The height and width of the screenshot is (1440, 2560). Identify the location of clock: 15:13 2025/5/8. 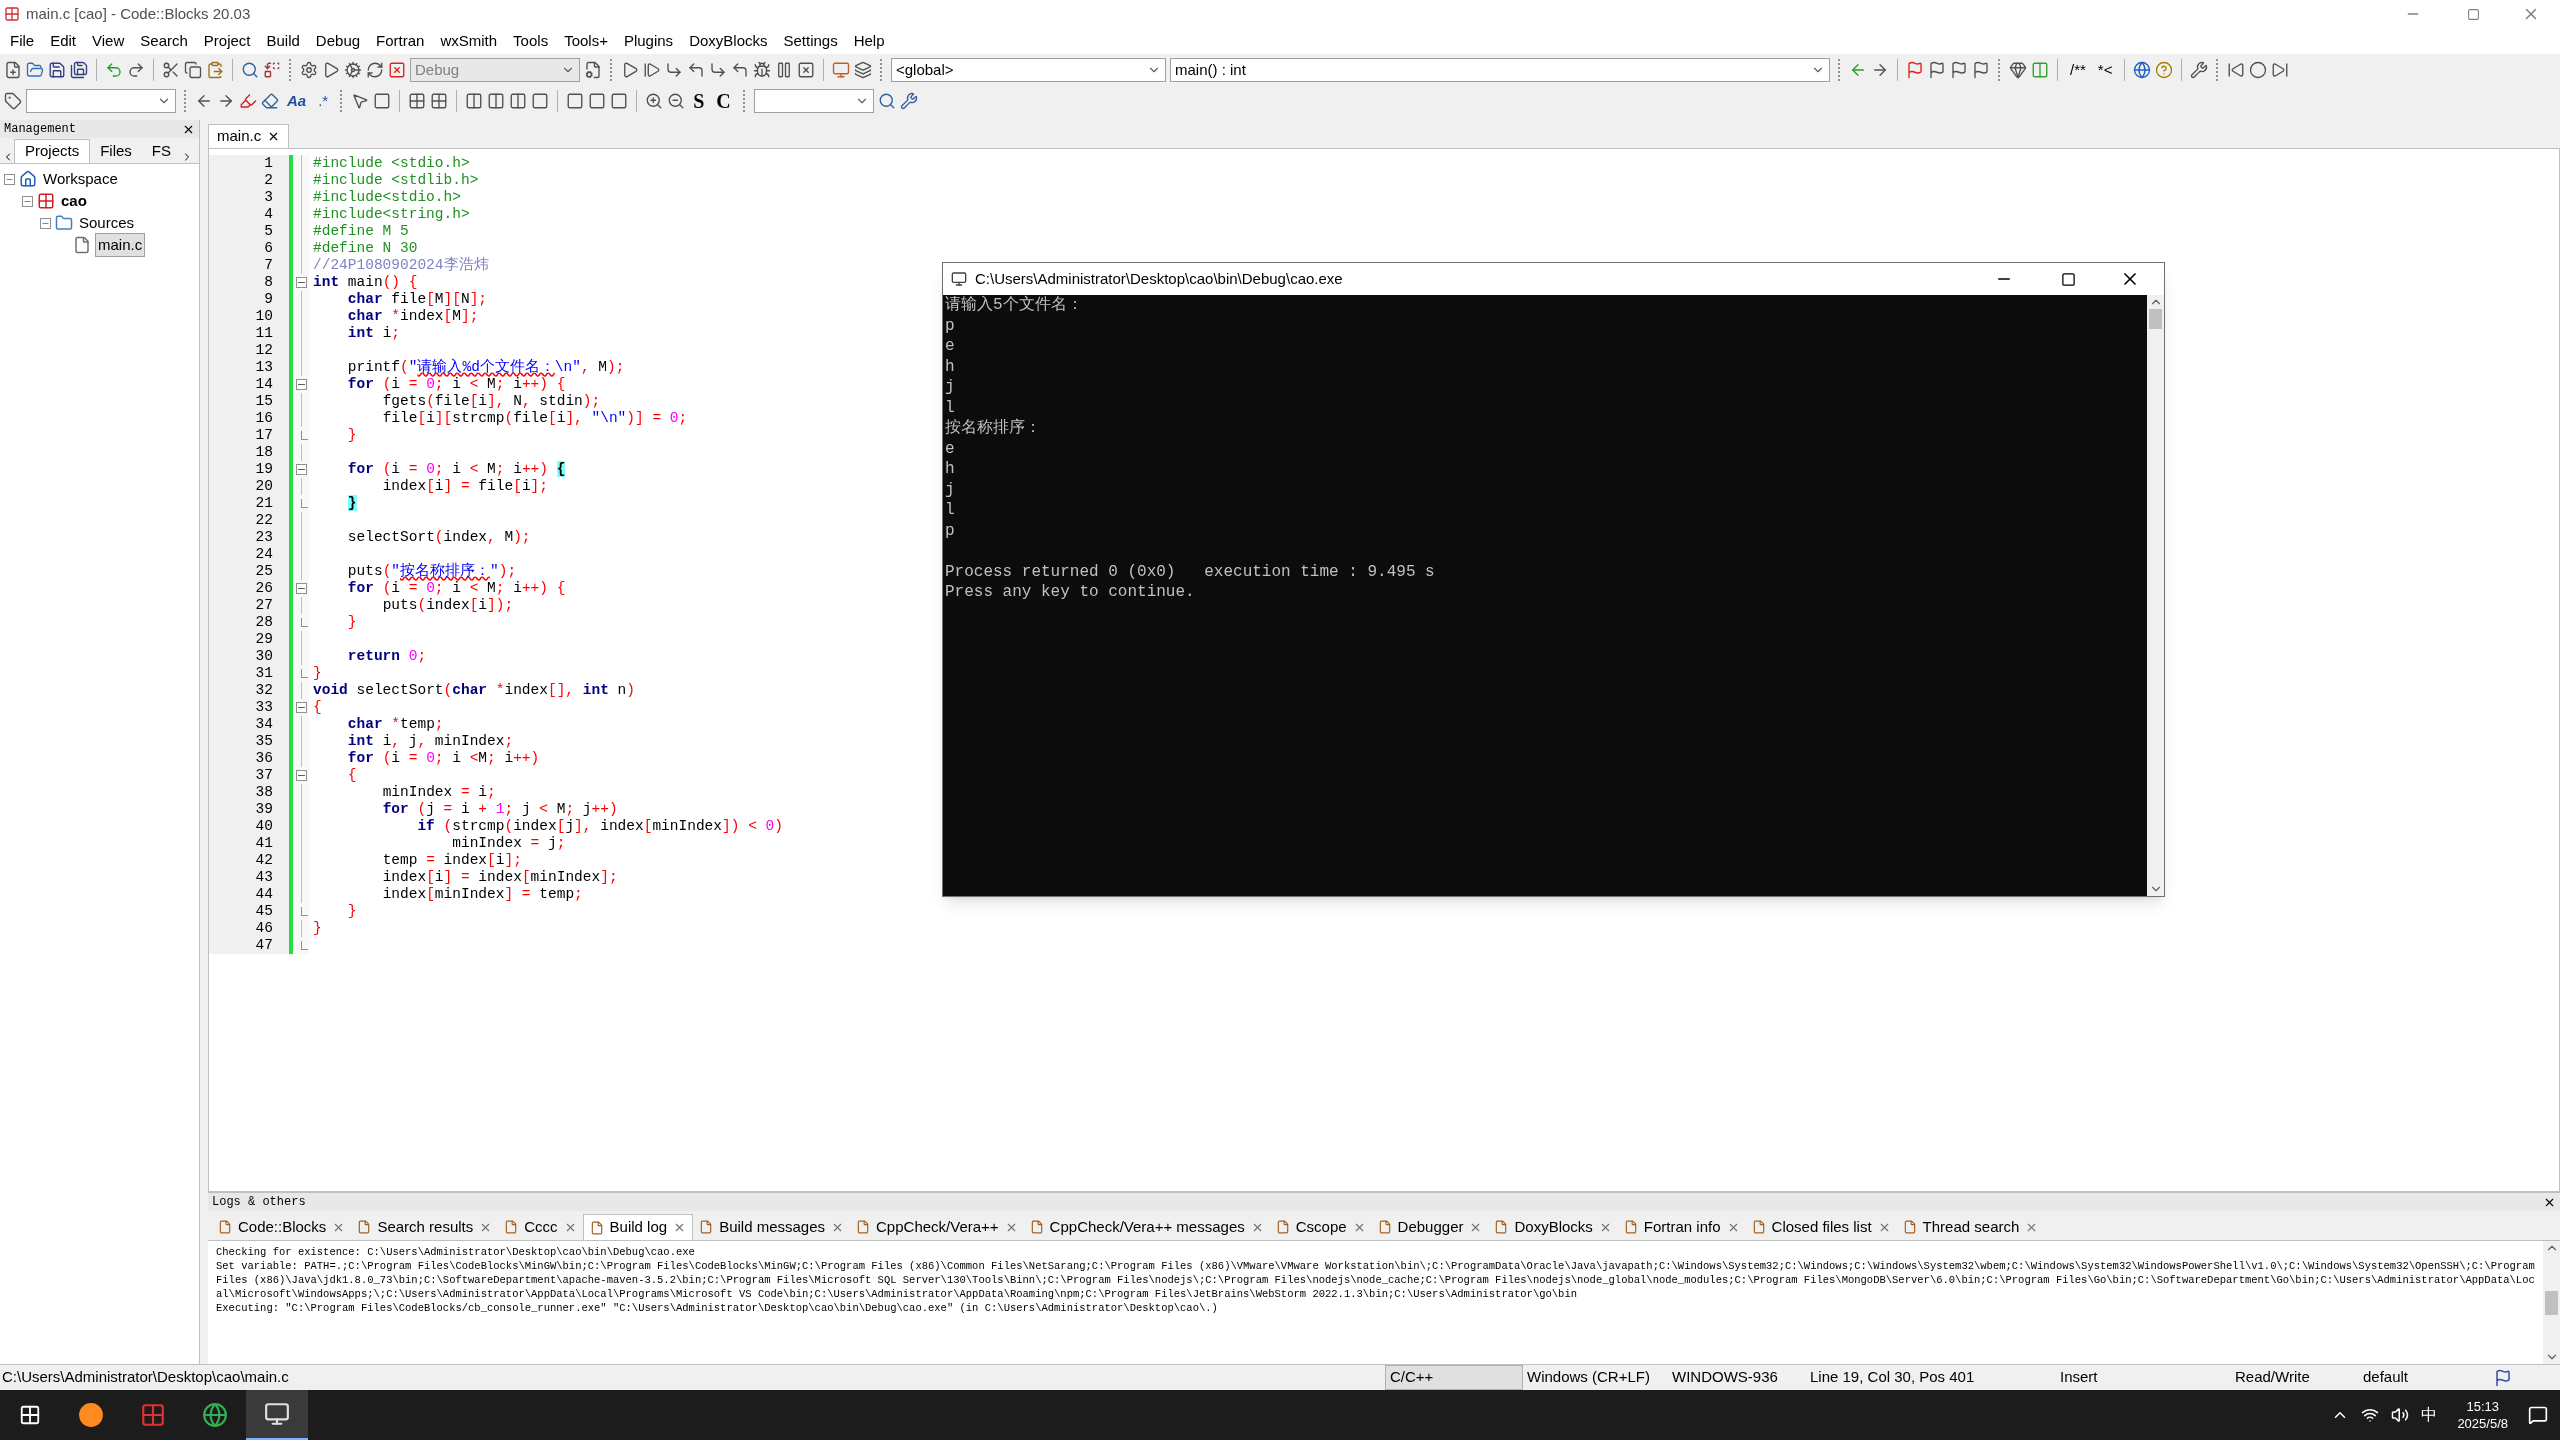
(2482, 1415).